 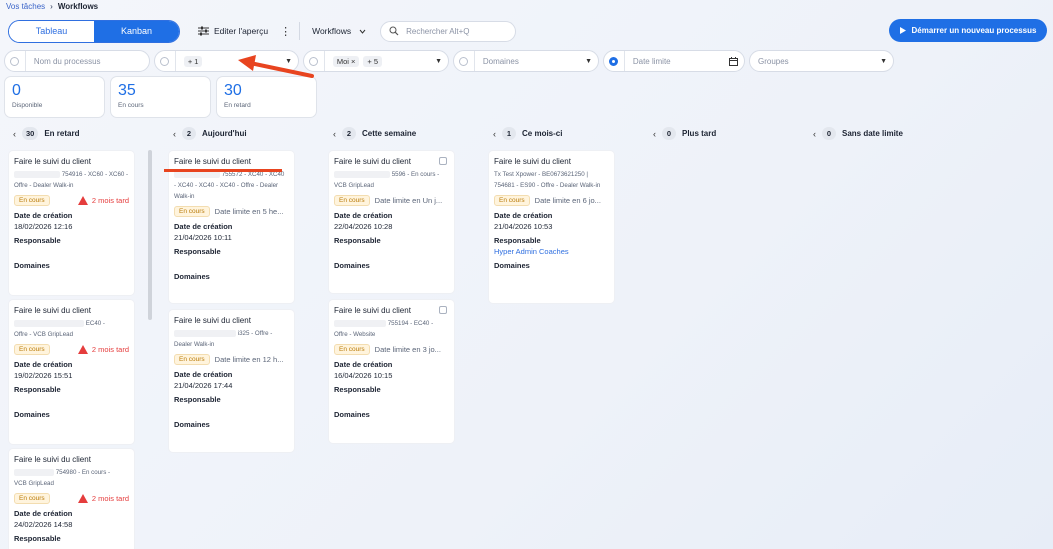 What do you see at coordinates (285, 31) in the screenshot?
I see `more-options-icon: ⋮` at bounding box center [285, 31].